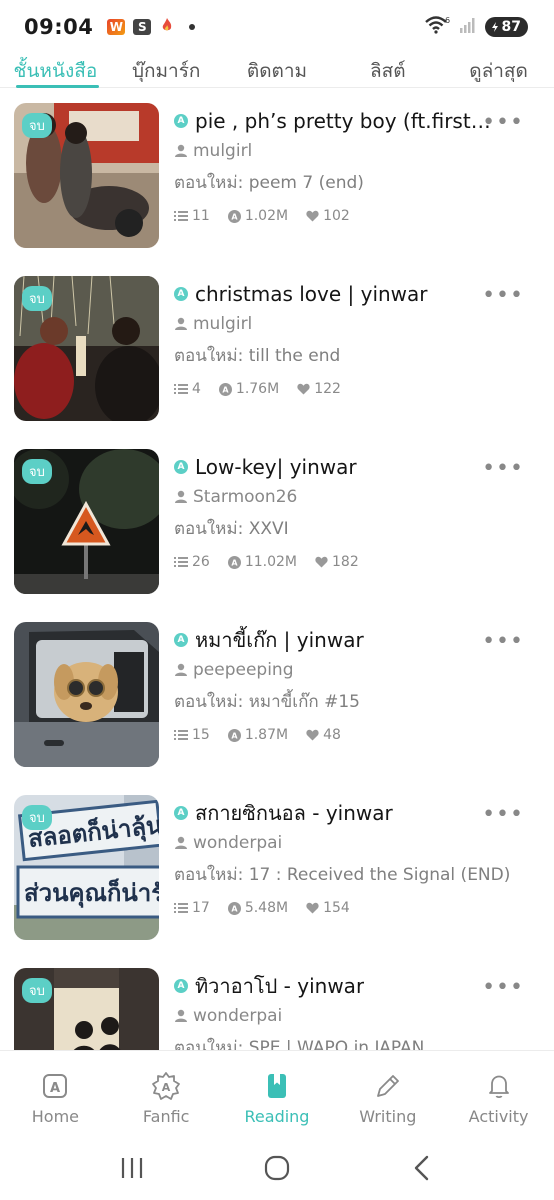 Image resolution: width=554 pixels, height=1200 pixels. I want to click on battery-indicator: 87, so click(506, 27).